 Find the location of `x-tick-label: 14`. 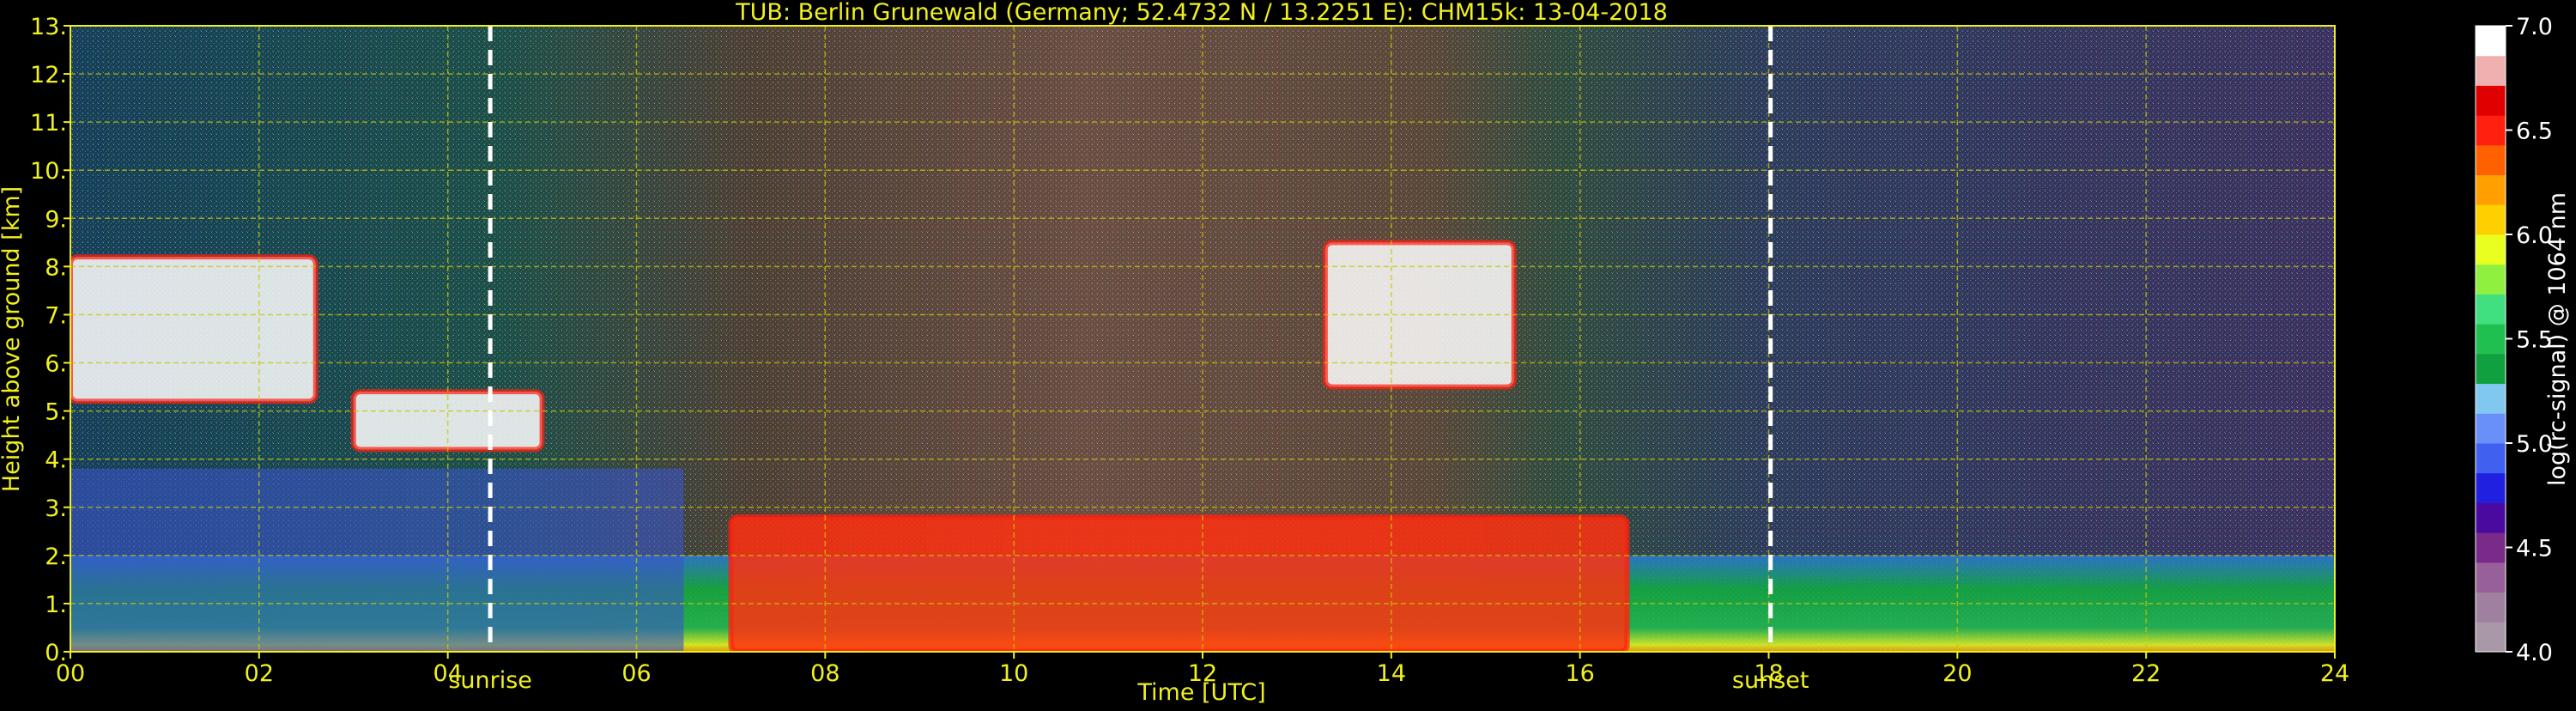

x-tick-label: 14 is located at coordinates (1391, 673).